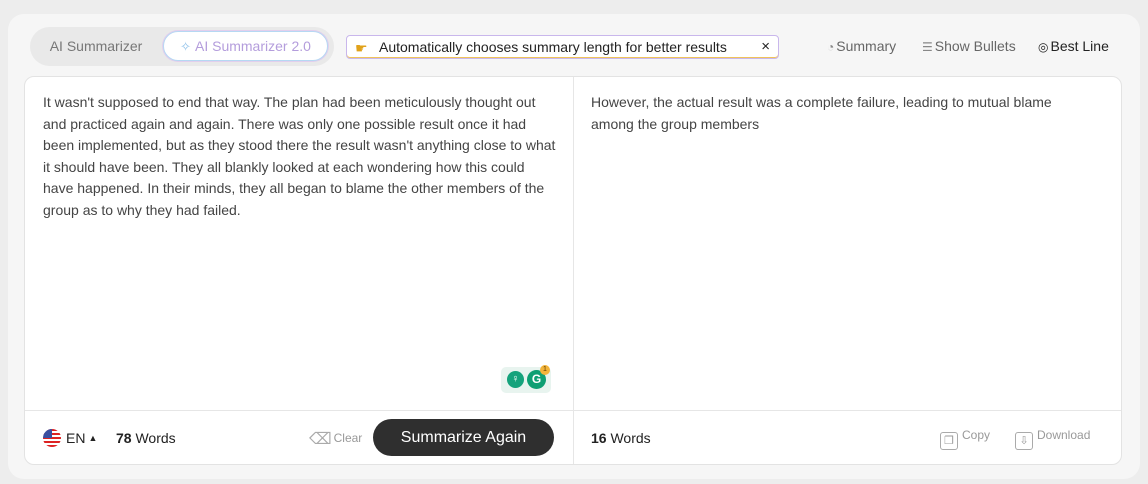 This screenshot has height=484, width=1148. Describe the element at coordinates (526, 379) in the screenshot. I see `grammarly-widget: ♀ G 1` at that location.